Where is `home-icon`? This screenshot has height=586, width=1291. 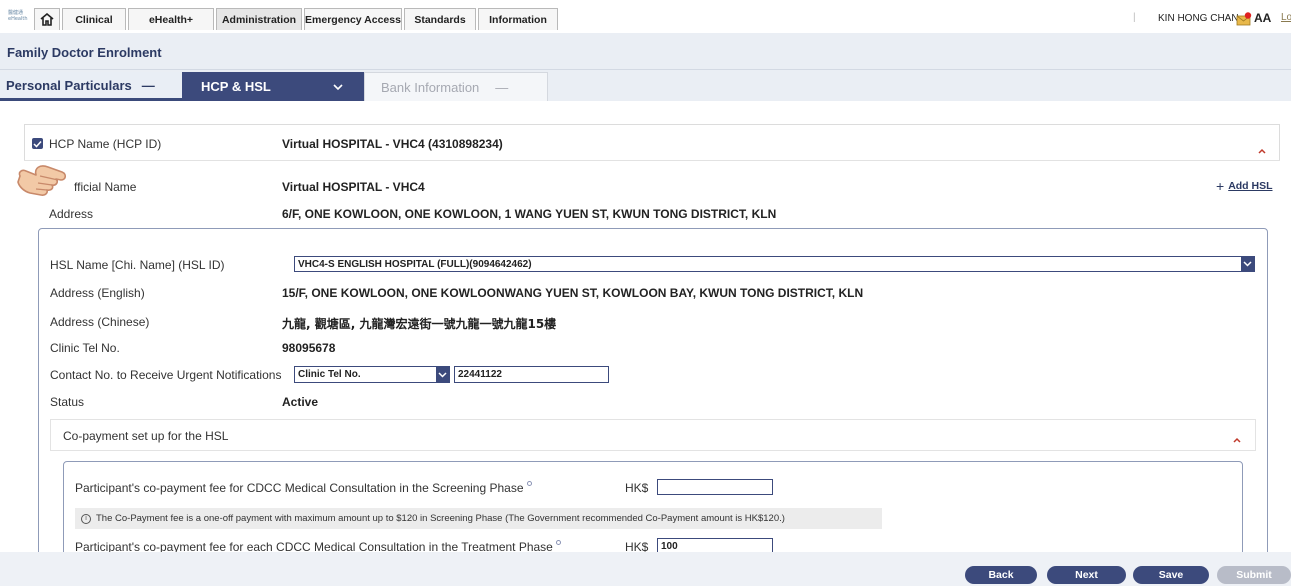 home-icon is located at coordinates (47, 19).